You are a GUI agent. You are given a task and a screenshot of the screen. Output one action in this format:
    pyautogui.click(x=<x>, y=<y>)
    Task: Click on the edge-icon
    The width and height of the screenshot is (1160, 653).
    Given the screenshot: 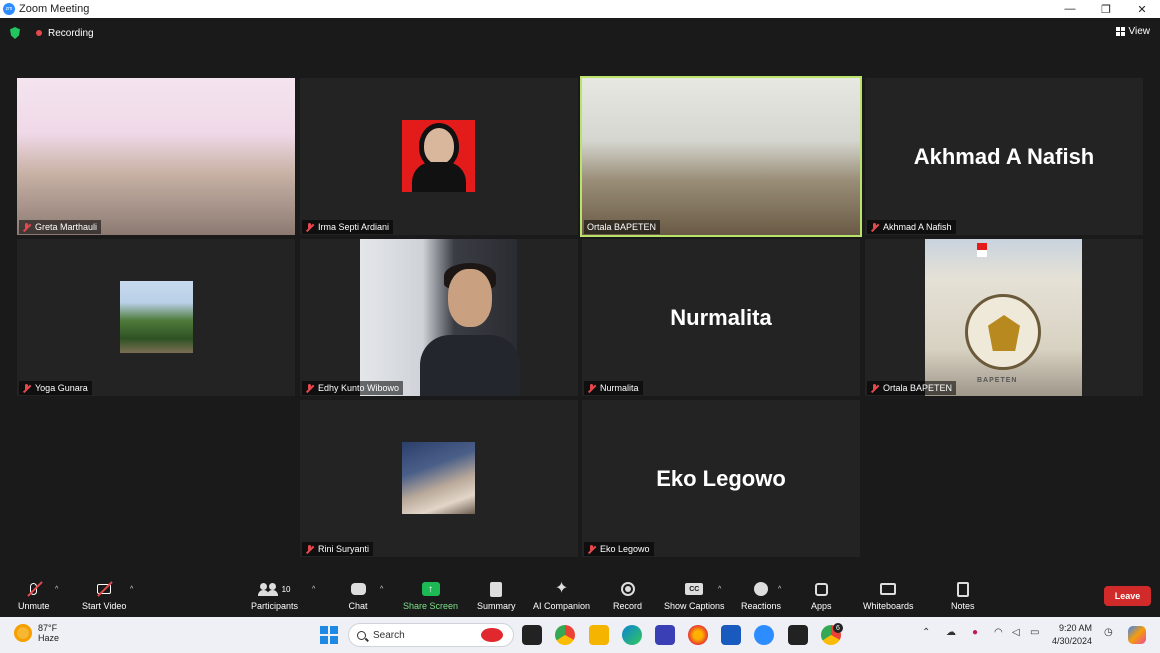 What is the action you would take?
    pyautogui.click(x=632, y=635)
    